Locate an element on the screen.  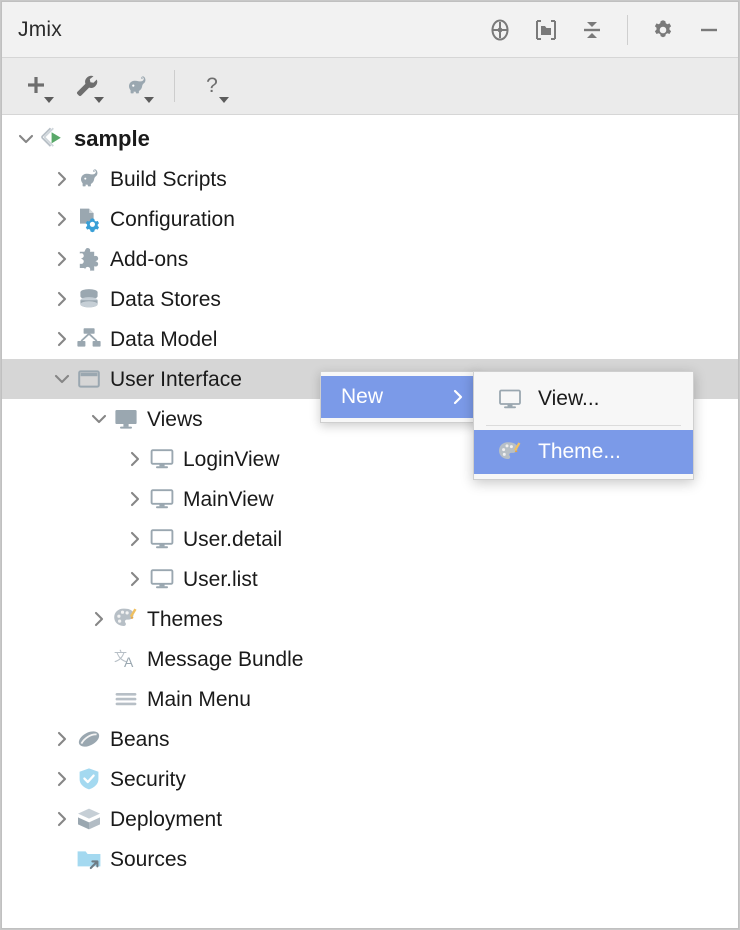
tree-node-label: Message Bundle is located at coordinates (225, 659).